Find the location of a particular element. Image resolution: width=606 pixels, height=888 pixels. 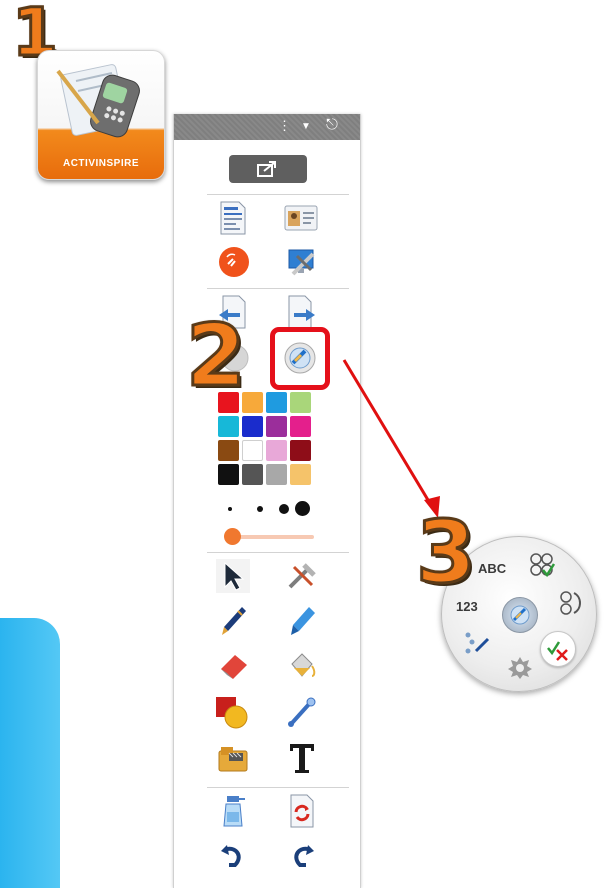

main-menu-button is located at coordinates (233, 218).